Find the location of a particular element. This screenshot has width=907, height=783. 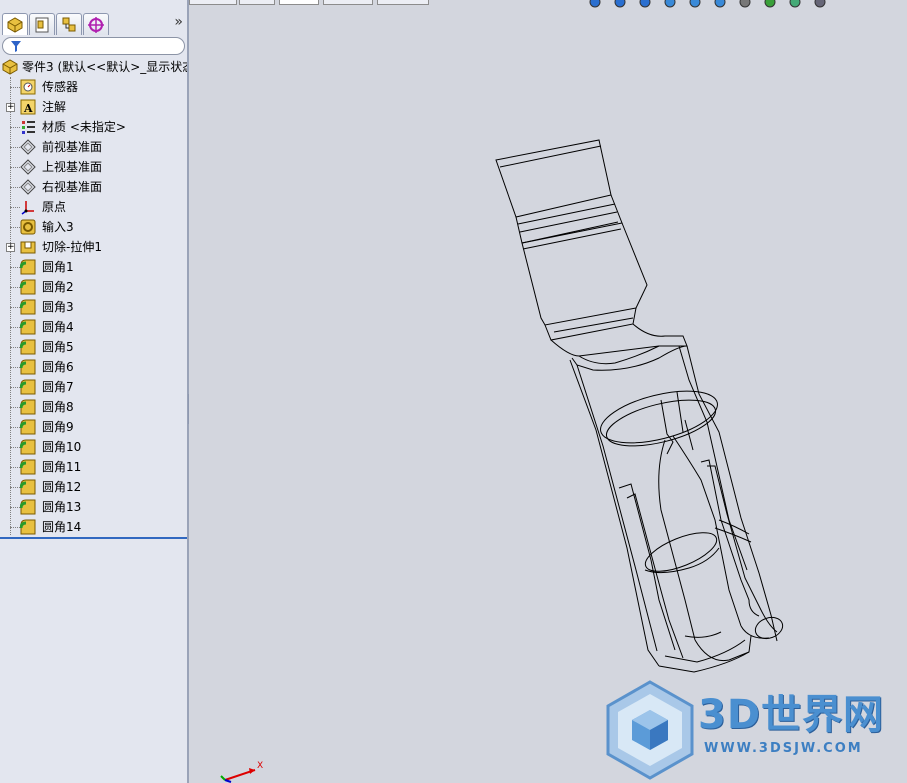

tree-item: 圆角6 is located at coordinates (93, 367).